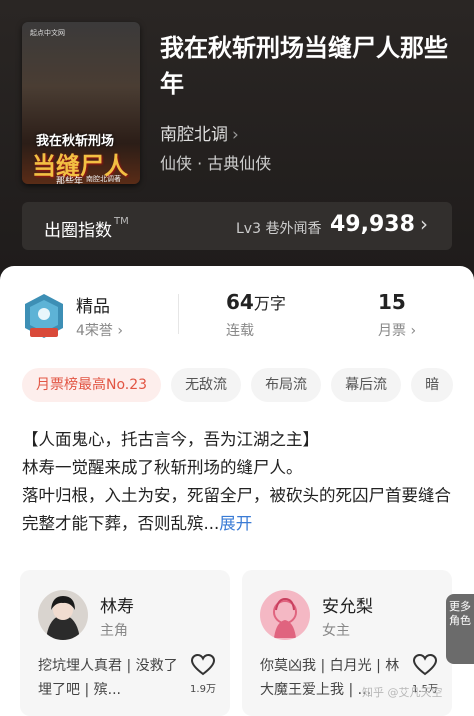 The height and width of the screenshot is (716, 474). I want to click on stats-row: 精品 4荣誉 › 64万字 连载 15 月票 ›, so click(237, 316).